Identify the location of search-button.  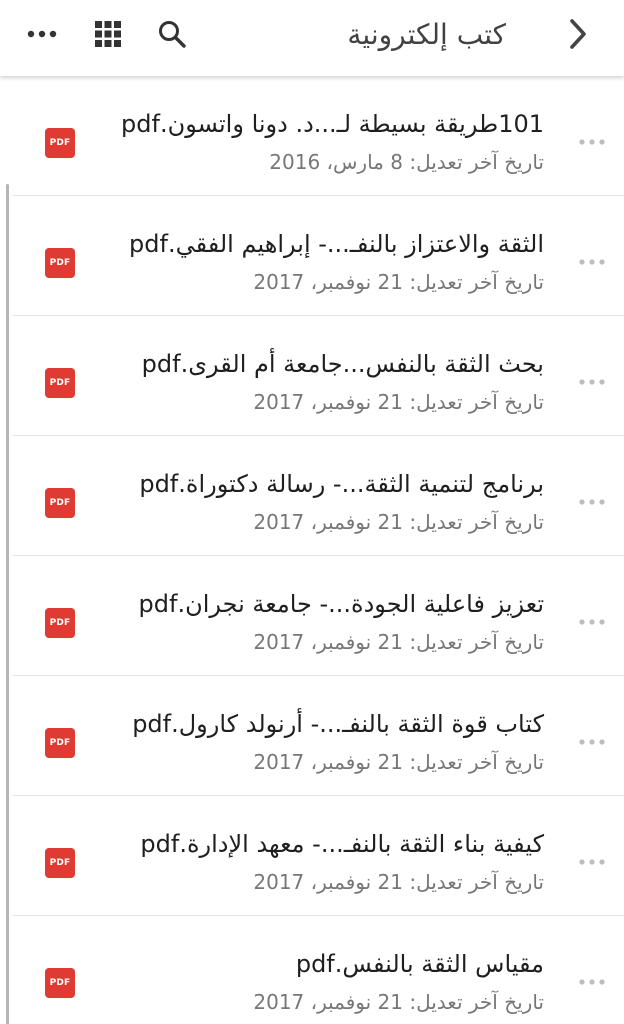
(172, 34).